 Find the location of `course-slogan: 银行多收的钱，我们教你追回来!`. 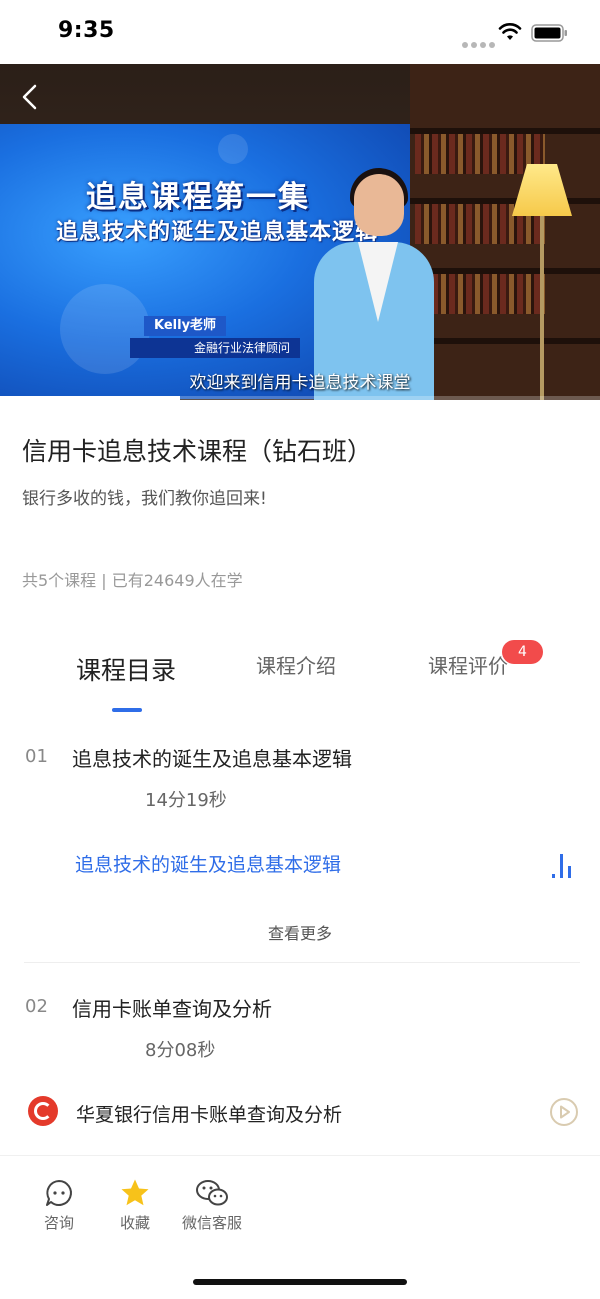

course-slogan: 银行多收的钱，我们教你追回来! is located at coordinates (144, 499).